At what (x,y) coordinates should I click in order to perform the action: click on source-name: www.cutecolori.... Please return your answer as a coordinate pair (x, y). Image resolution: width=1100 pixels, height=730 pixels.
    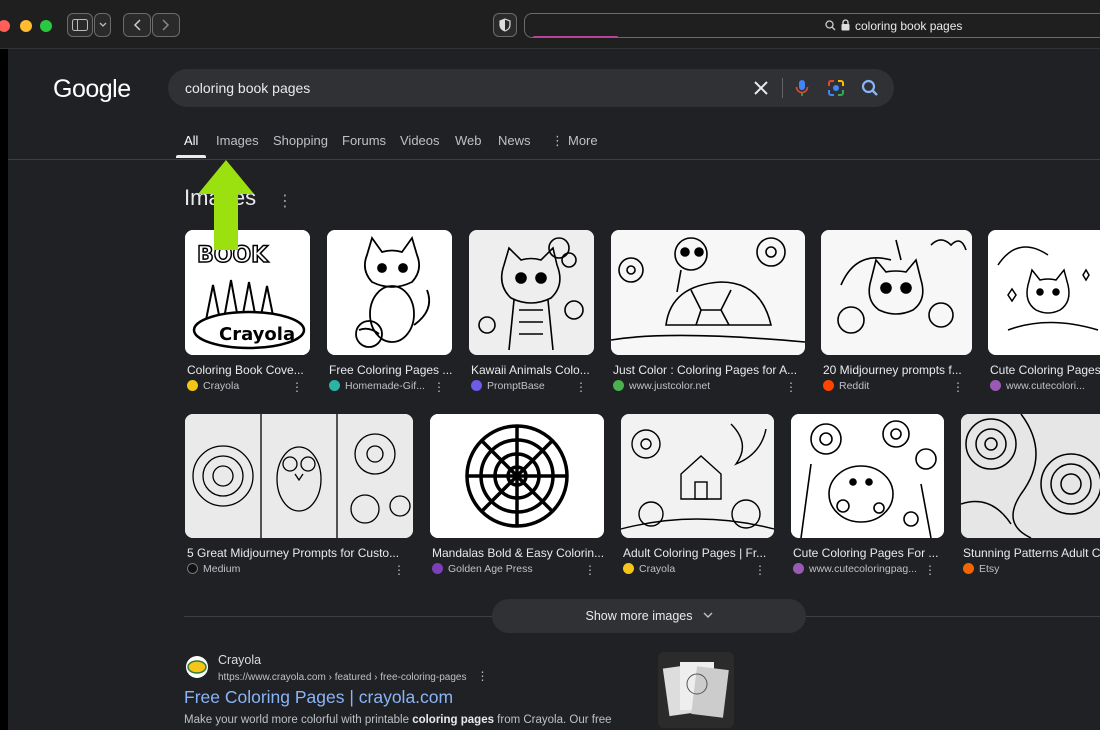
    Looking at the image, I should click on (1045, 386).